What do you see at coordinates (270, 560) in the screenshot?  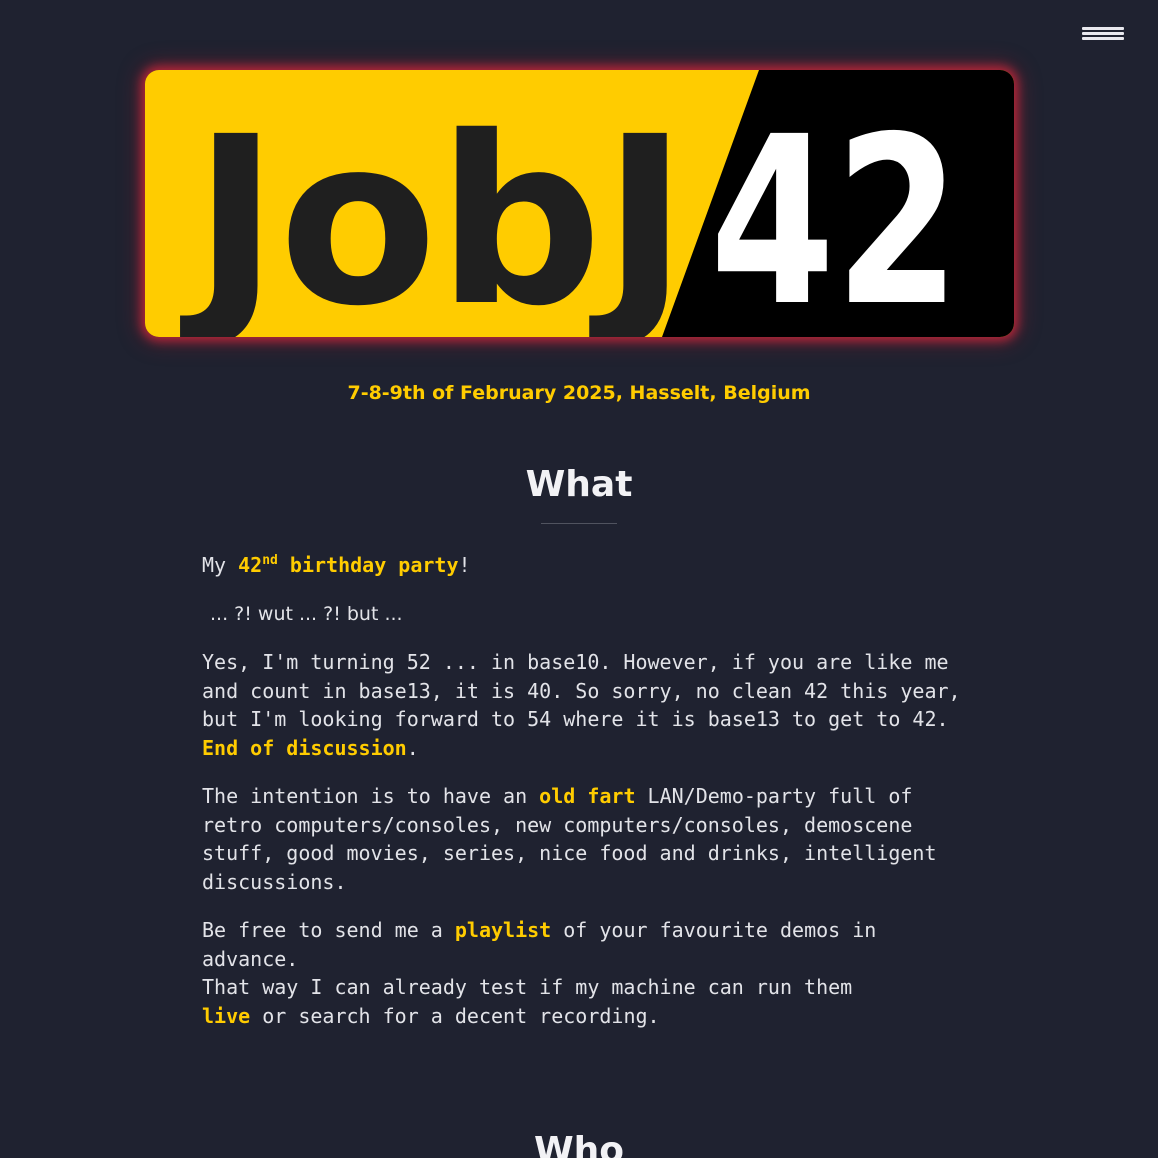 I see `ordinal-suffix: nd` at bounding box center [270, 560].